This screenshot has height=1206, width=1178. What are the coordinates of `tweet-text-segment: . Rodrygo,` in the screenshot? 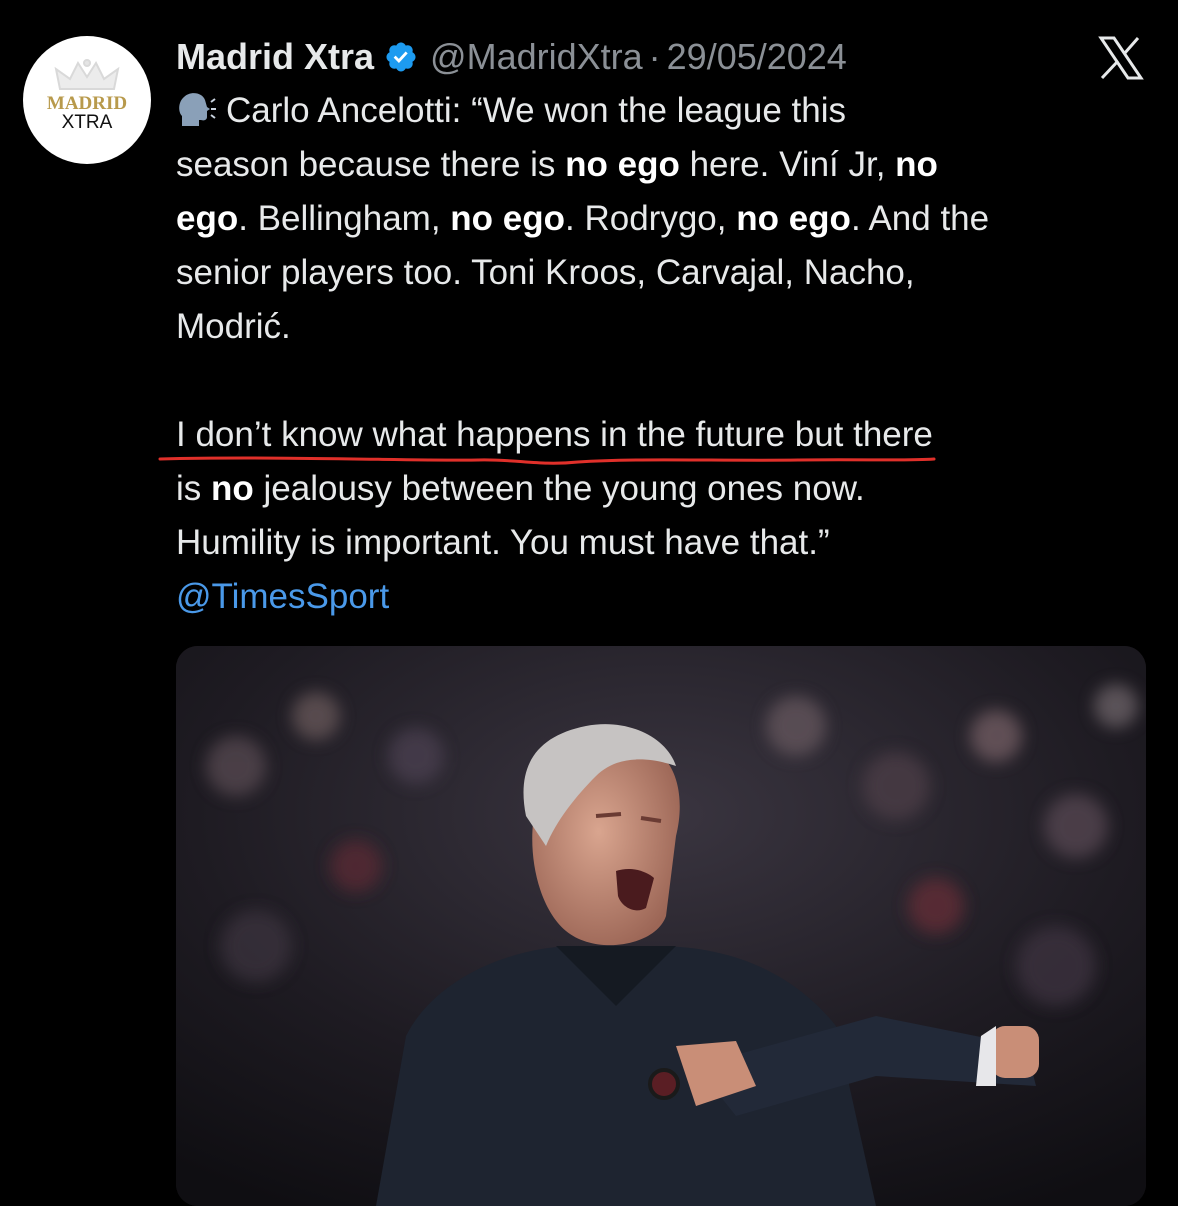 It's located at (651, 218).